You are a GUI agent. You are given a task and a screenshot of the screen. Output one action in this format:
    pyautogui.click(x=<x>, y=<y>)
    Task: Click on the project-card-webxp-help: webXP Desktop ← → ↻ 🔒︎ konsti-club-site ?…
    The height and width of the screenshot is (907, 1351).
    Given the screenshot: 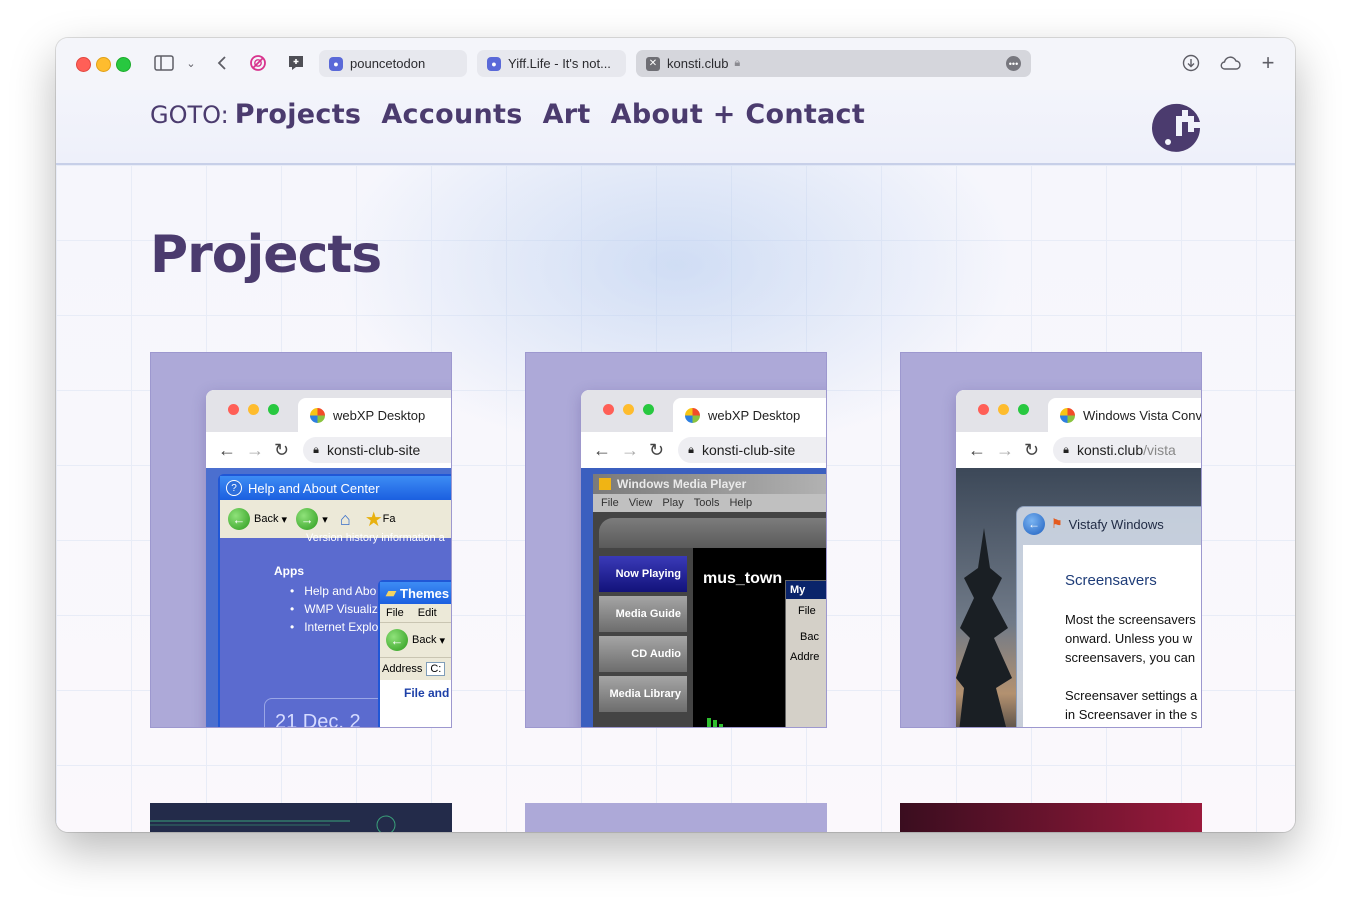 What is the action you would take?
    pyautogui.click(x=301, y=540)
    